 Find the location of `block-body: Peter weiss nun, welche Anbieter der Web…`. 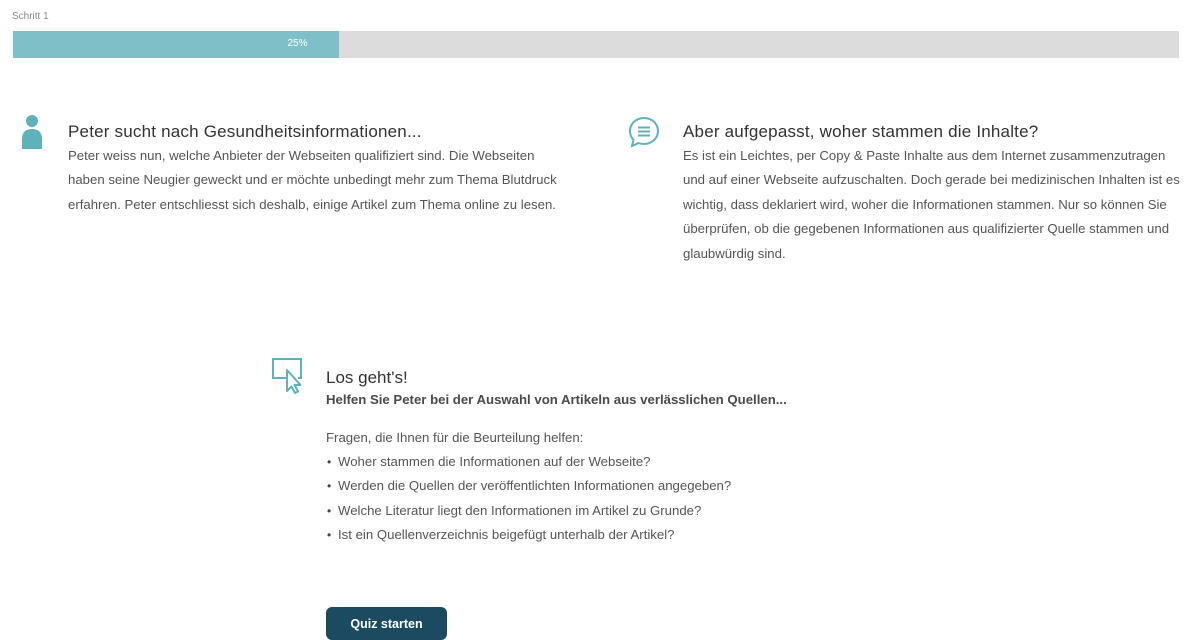

block-body: Peter weiss nun, welche Anbieter der Web… is located at coordinates (312, 180).